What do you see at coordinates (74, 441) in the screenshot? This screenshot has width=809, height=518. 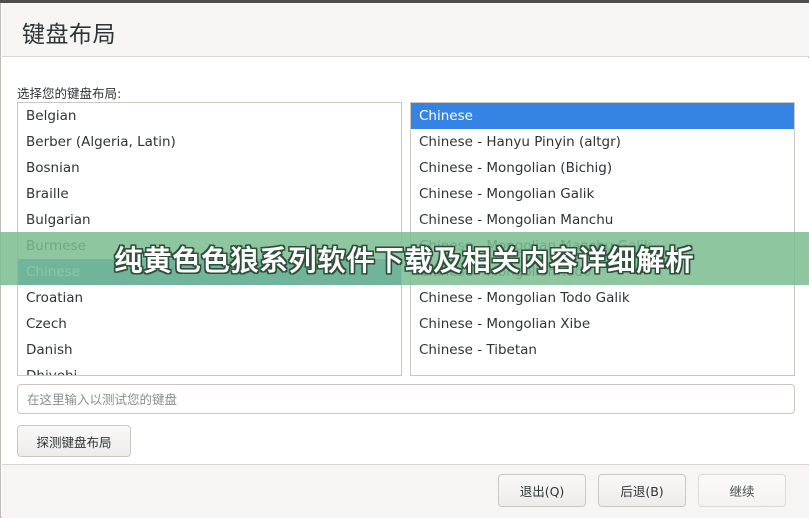 I see `detect-layout-button: 探测键盘布局` at bounding box center [74, 441].